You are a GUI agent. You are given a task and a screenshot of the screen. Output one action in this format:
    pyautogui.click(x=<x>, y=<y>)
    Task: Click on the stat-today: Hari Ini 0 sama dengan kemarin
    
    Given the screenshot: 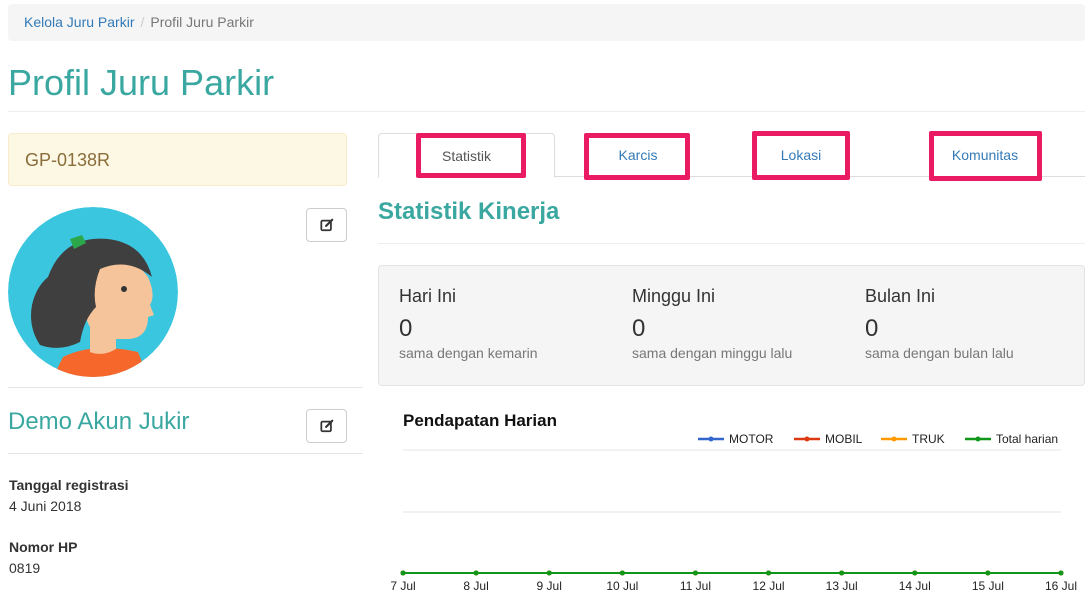 What is the action you would take?
    pyautogui.click(x=468, y=323)
    